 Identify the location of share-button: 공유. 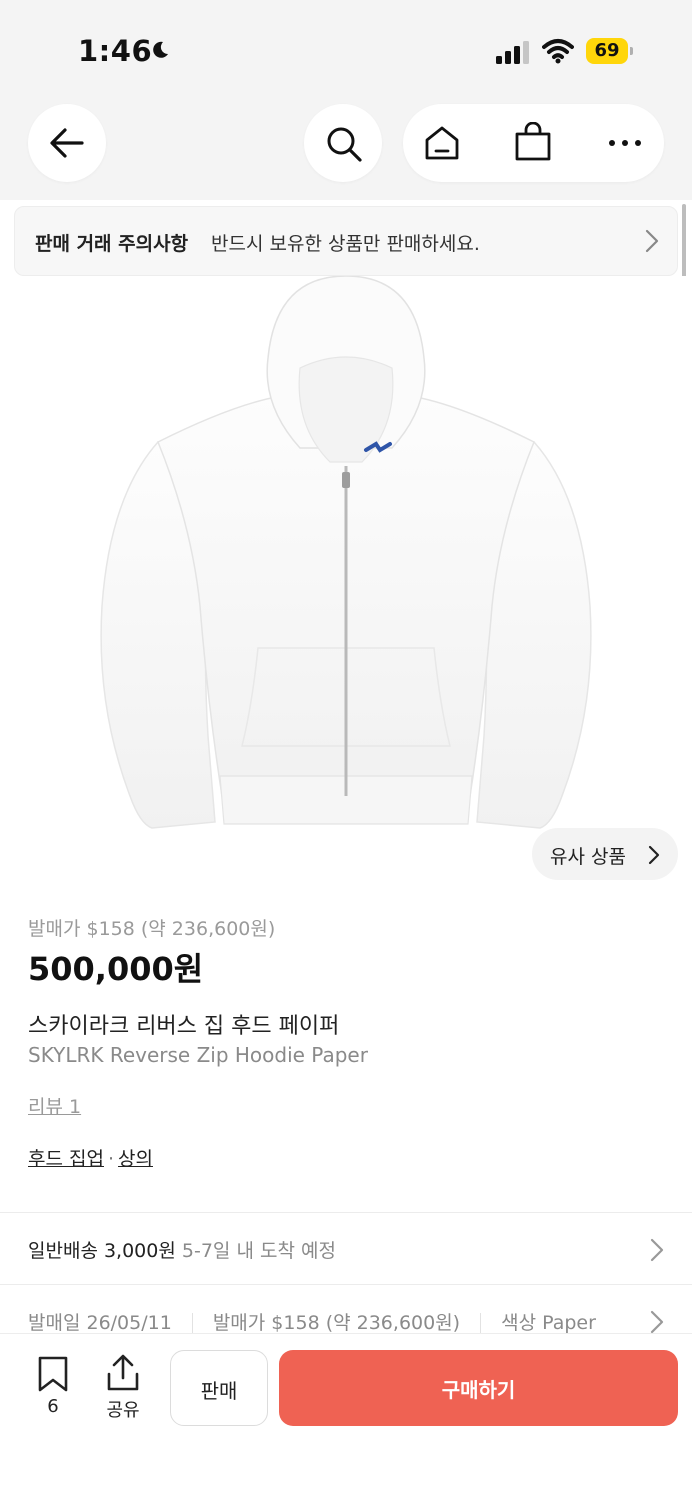
(123, 1390).